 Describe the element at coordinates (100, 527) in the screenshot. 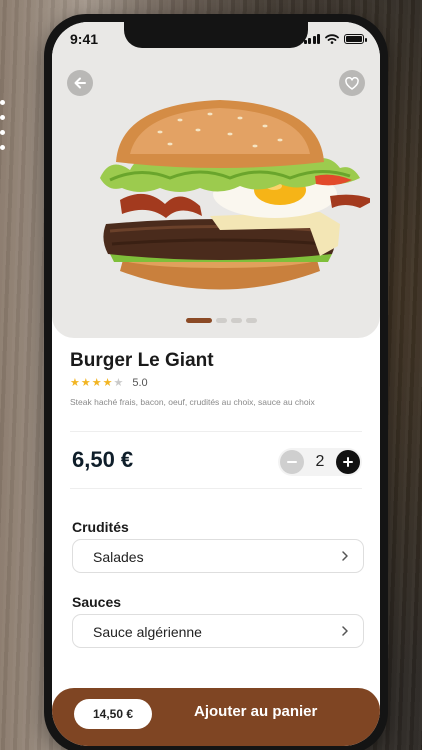

I see `crudites-label: Crudités` at that location.